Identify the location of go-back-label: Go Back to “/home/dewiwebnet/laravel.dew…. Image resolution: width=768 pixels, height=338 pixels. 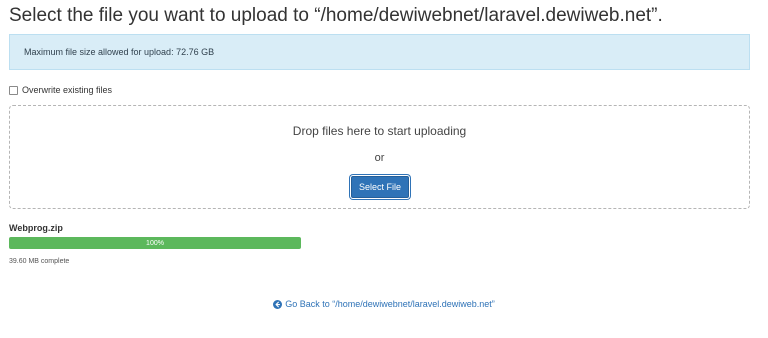
(390, 304).